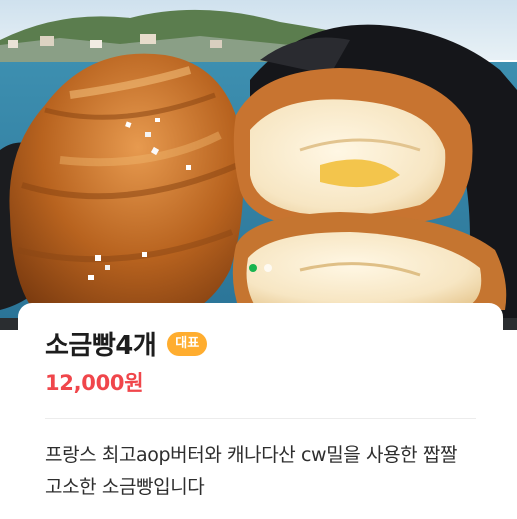 The height and width of the screenshot is (519, 517). Describe the element at coordinates (260, 268) in the screenshot. I see `carousel-indicator` at that location.